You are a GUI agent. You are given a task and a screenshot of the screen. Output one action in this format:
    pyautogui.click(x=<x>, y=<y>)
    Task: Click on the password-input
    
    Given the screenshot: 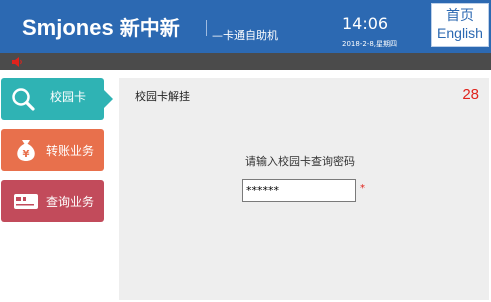 What is the action you would take?
    pyautogui.click(x=299, y=190)
    